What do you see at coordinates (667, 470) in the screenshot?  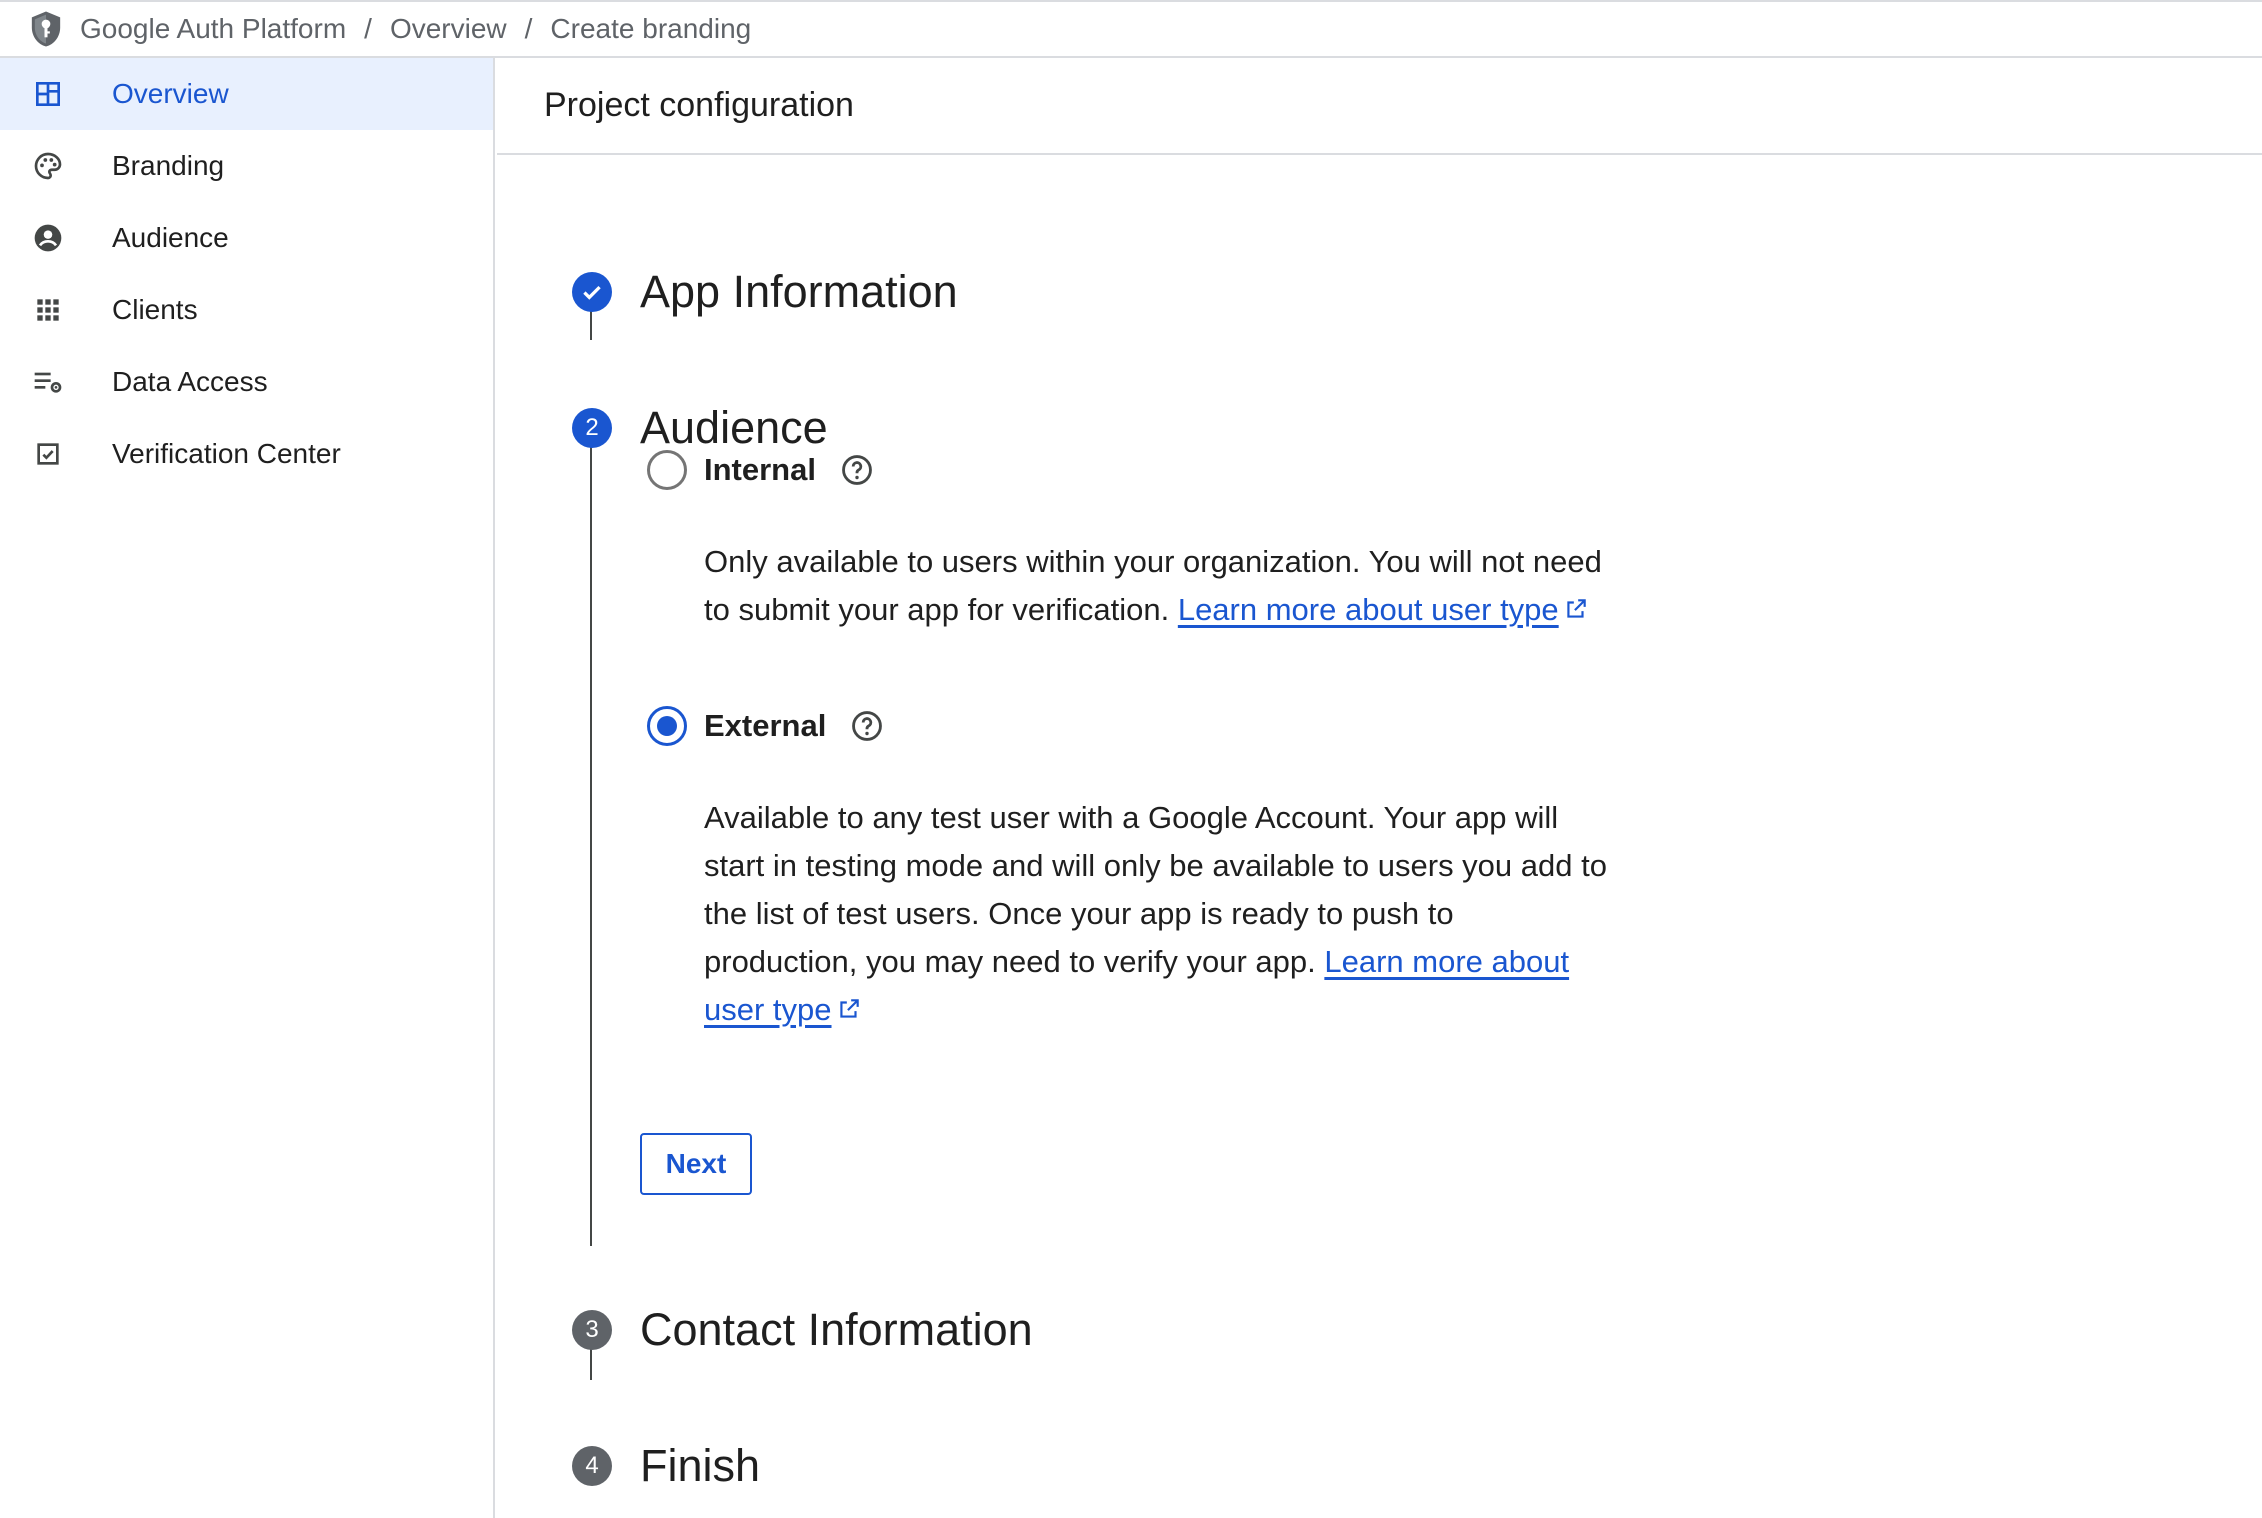 I see `internal-radio` at bounding box center [667, 470].